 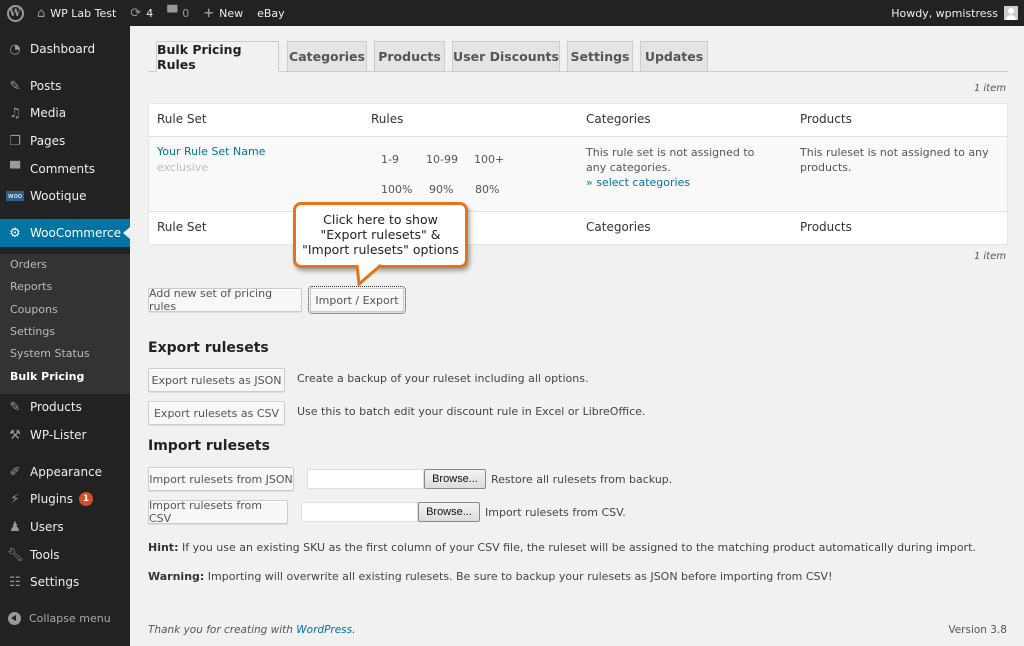 What do you see at coordinates (618, 227) in the screenshot?
I see `column-footer-categories: Categories` at bounding box center [618, 227].